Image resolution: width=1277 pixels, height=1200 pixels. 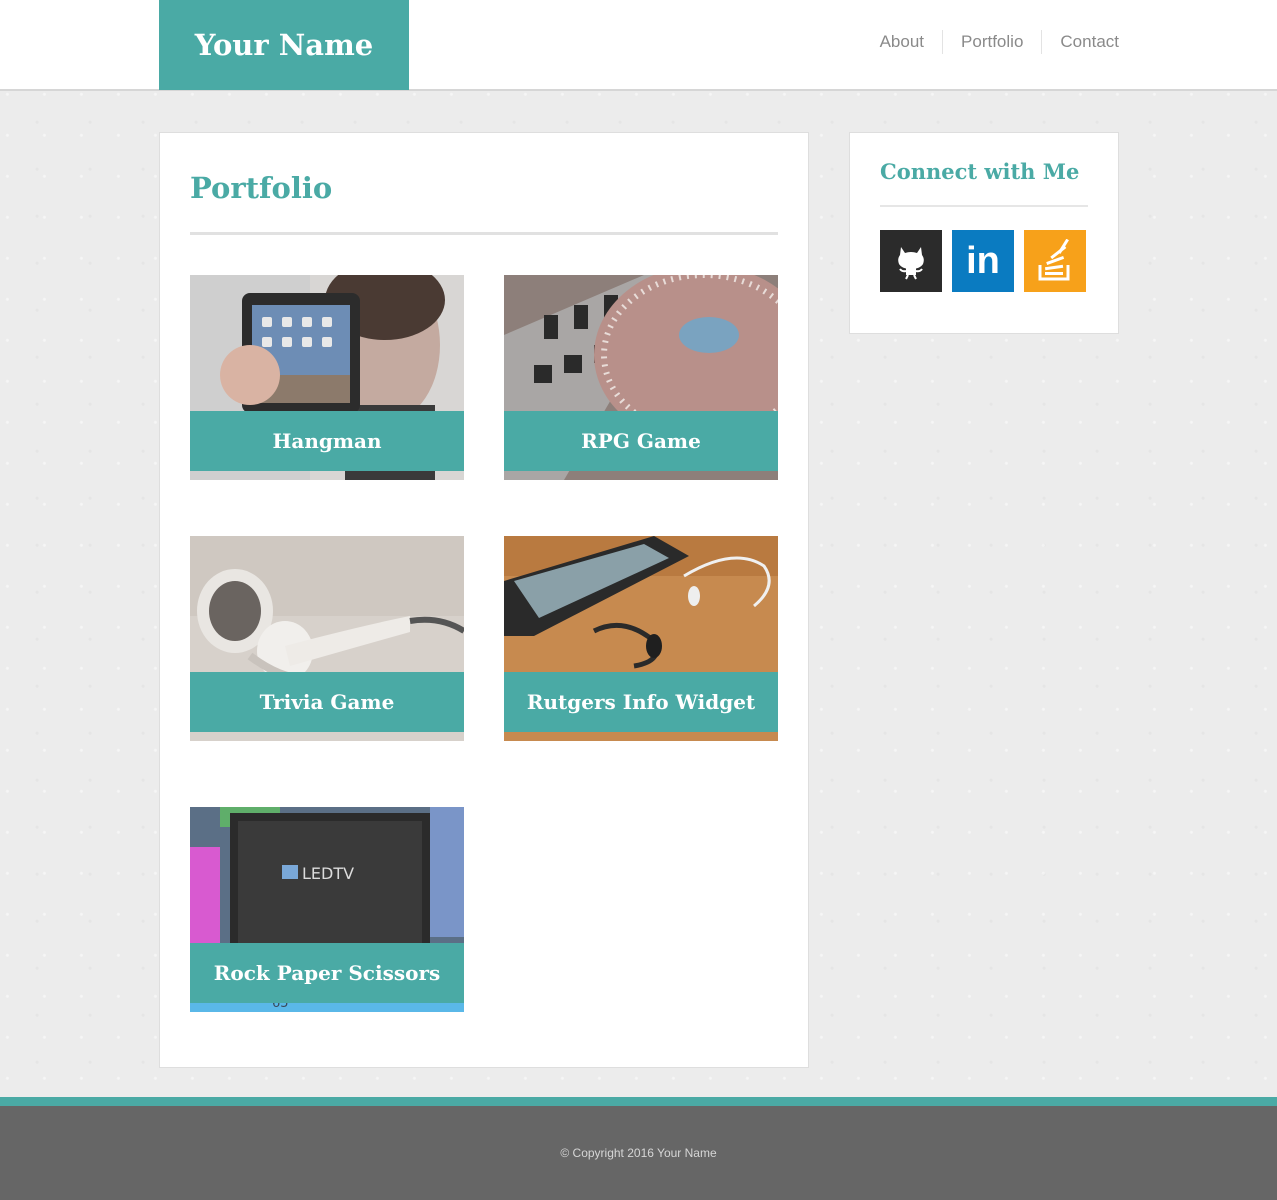 What do you see at coordinates (911, 263) in the screenshot?
I see `github-icon` at bounding box center [911, 263].